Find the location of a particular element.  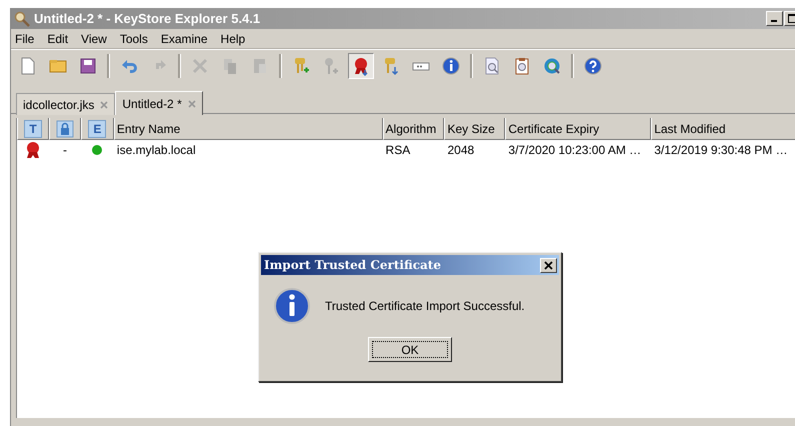

column-header: Certificate Expiry is located at coordinates (578, 129).